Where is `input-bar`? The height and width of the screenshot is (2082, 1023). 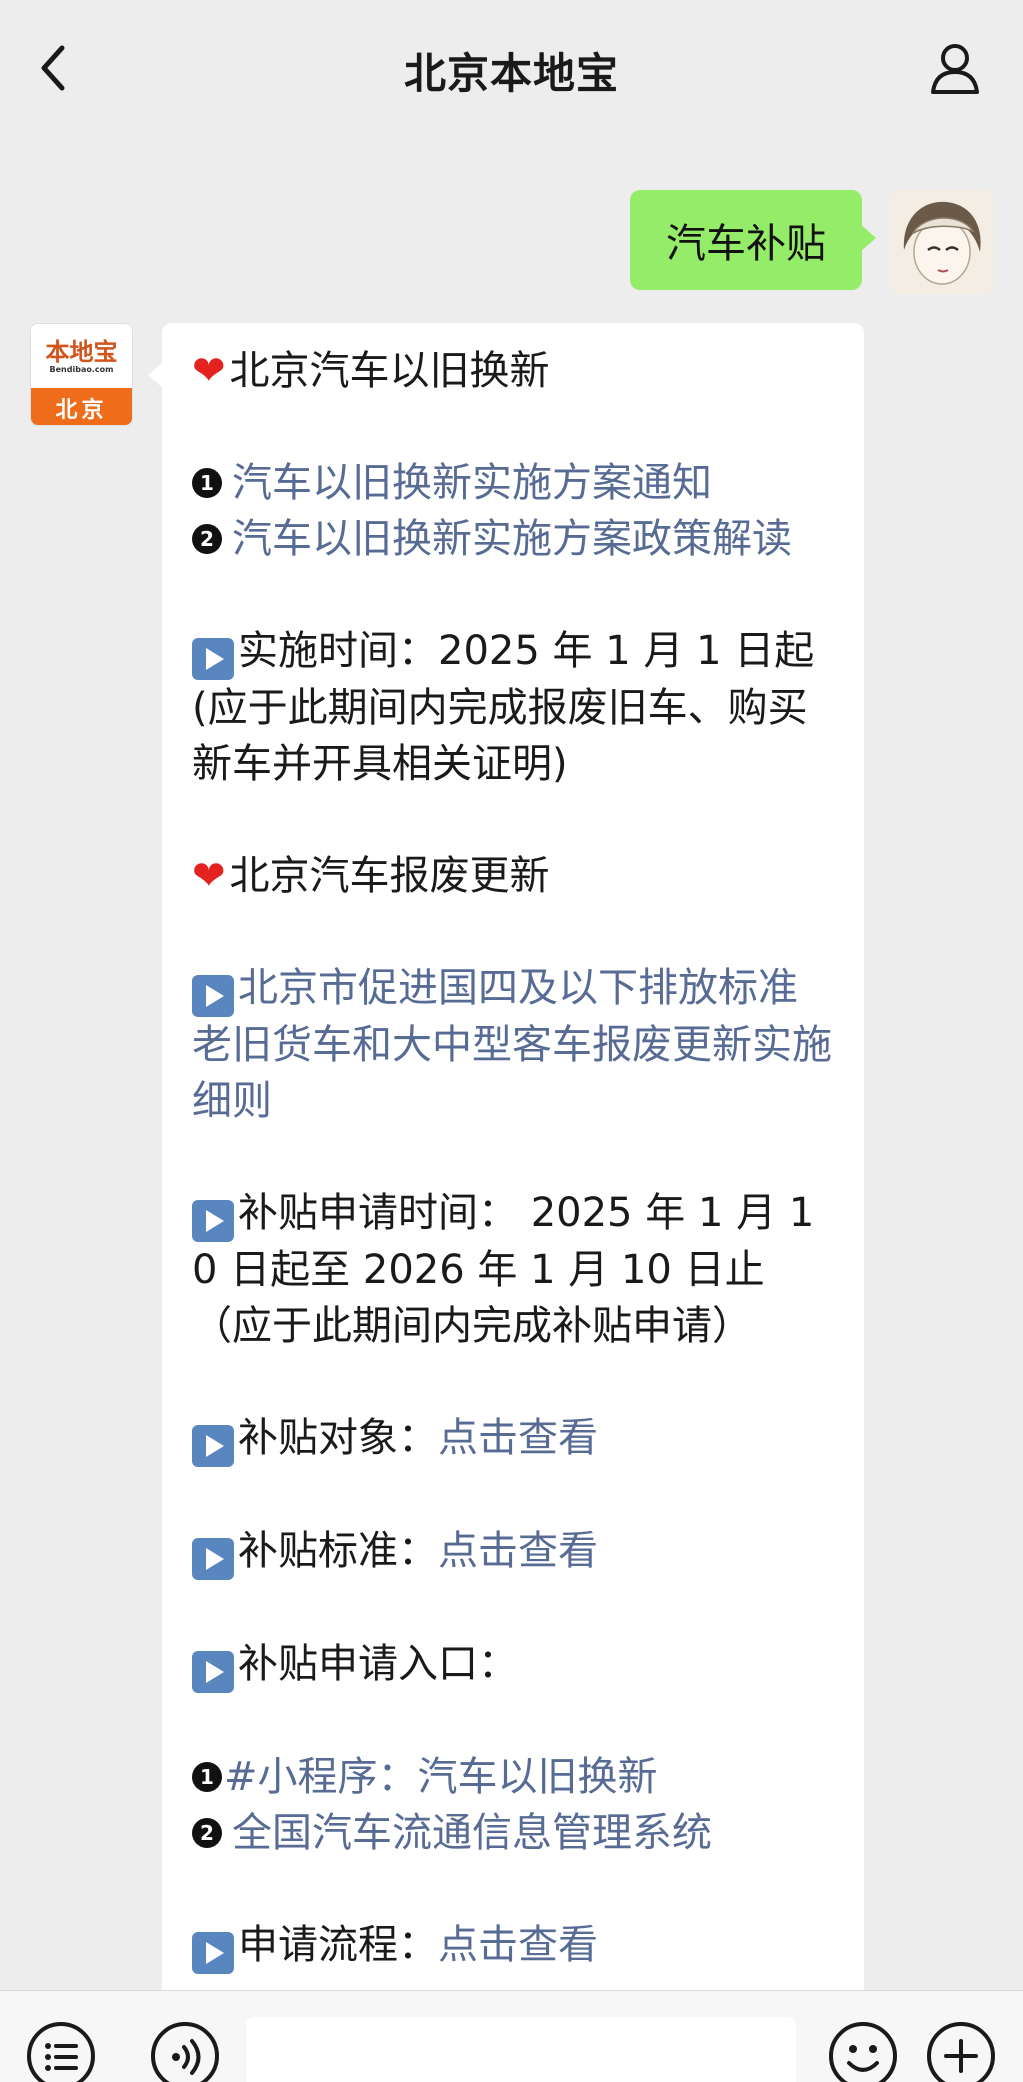
input-bar is located at coordinates (511, 2036).